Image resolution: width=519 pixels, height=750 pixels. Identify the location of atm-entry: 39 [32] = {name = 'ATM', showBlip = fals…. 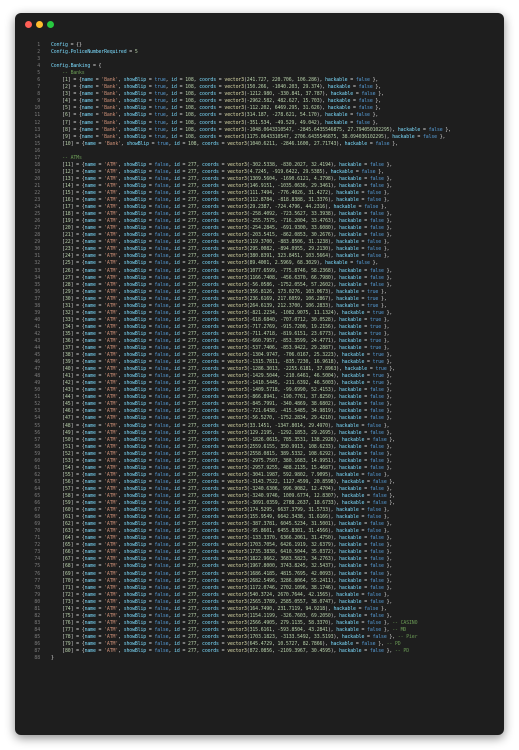
(259, 313).